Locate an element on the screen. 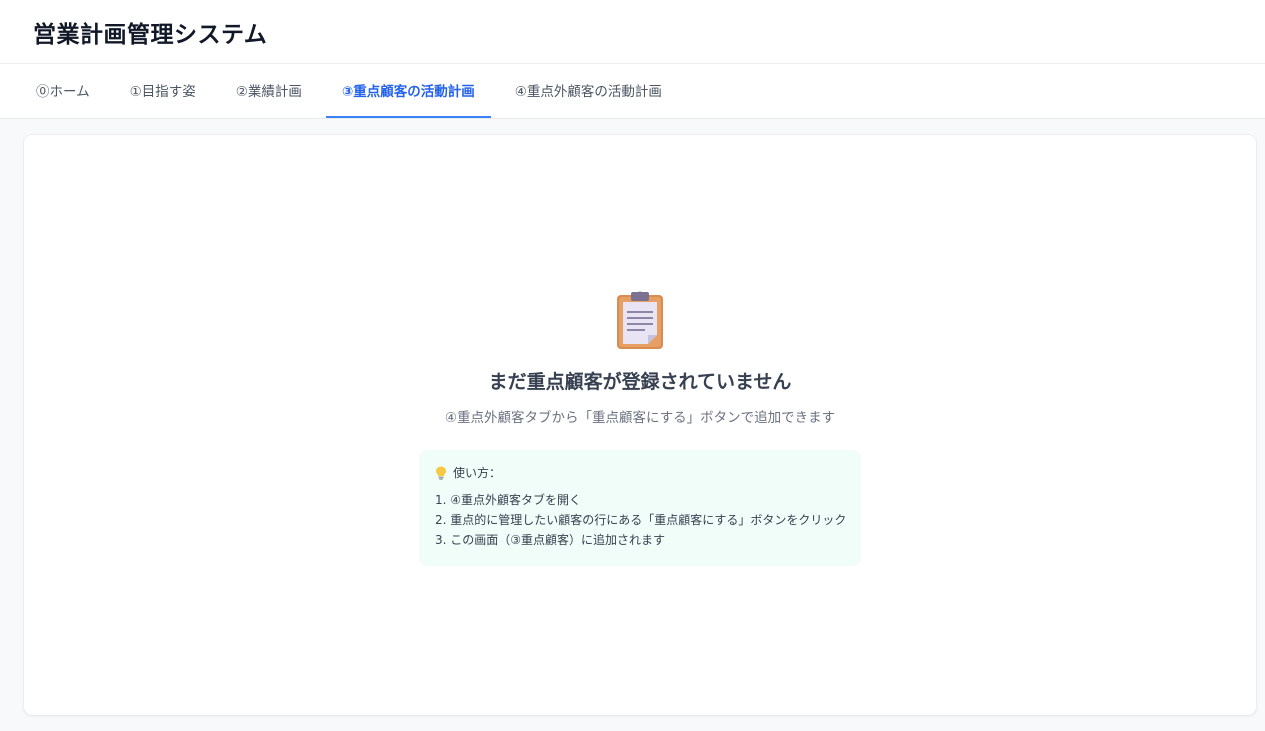  app-header: 営業計画管理システム is located at coordinates (632, 32).